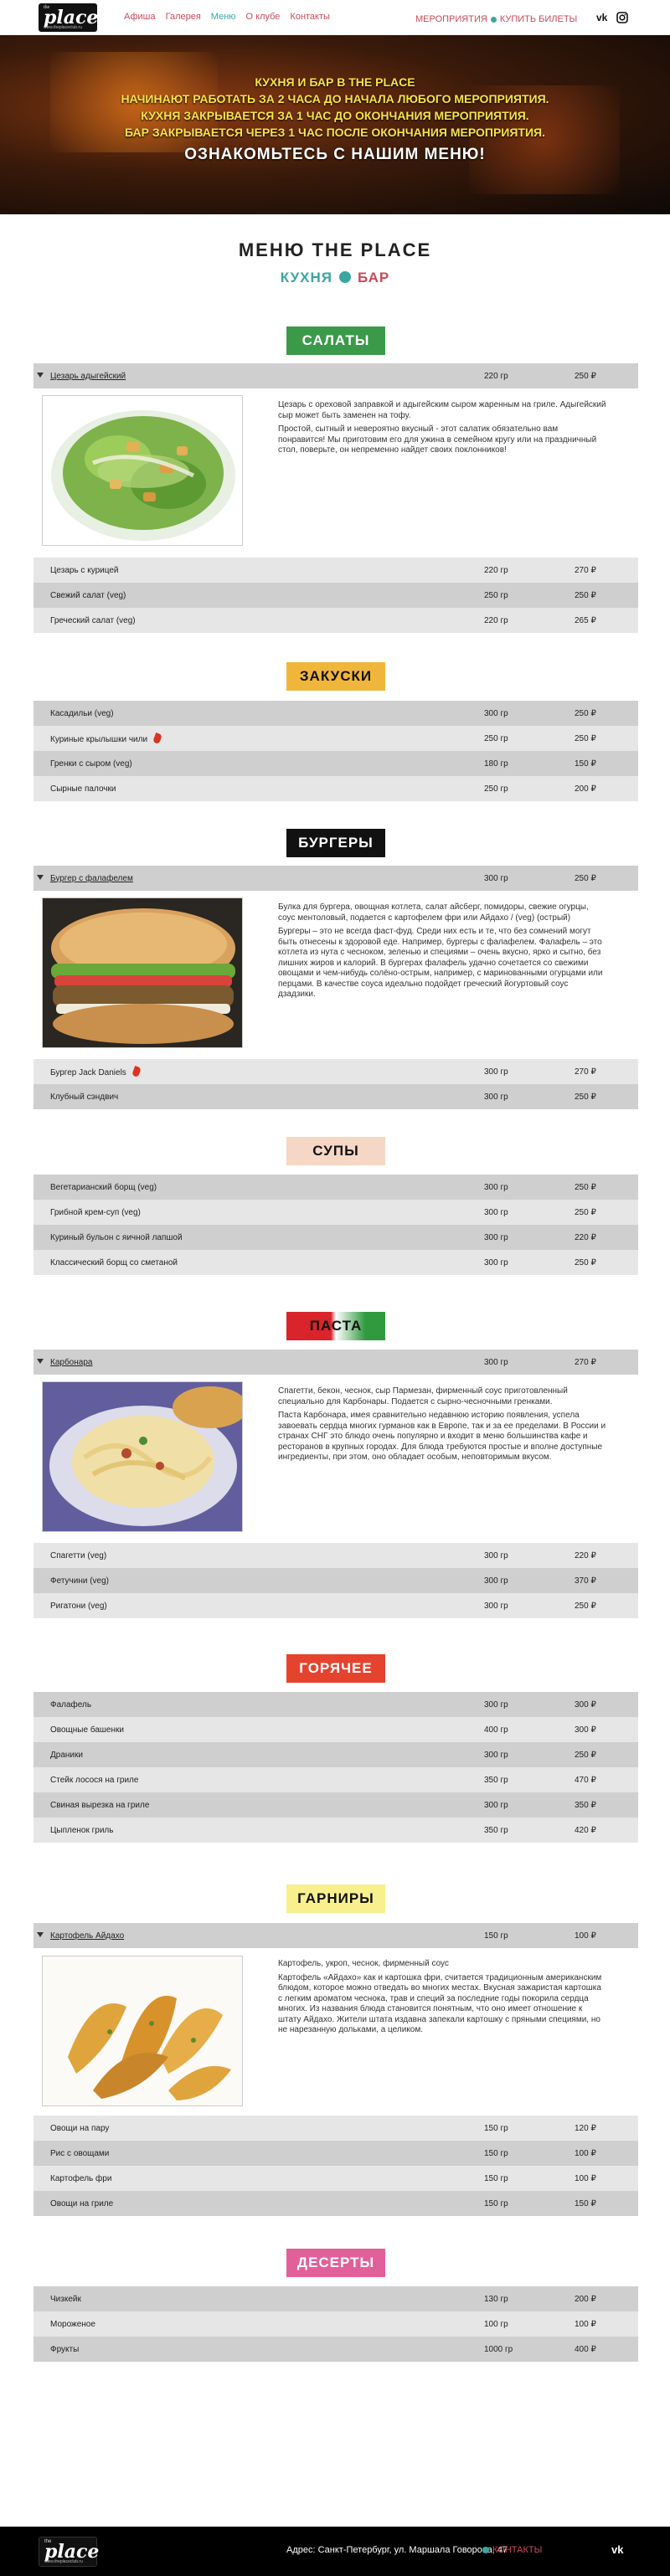 The width and height of the screenshot is (670, 2576). Describe the element at coordinates (336, 789) in the screenshot. I see `menu-item: Сырные палочки 250 гр 200 ₽` at that location.